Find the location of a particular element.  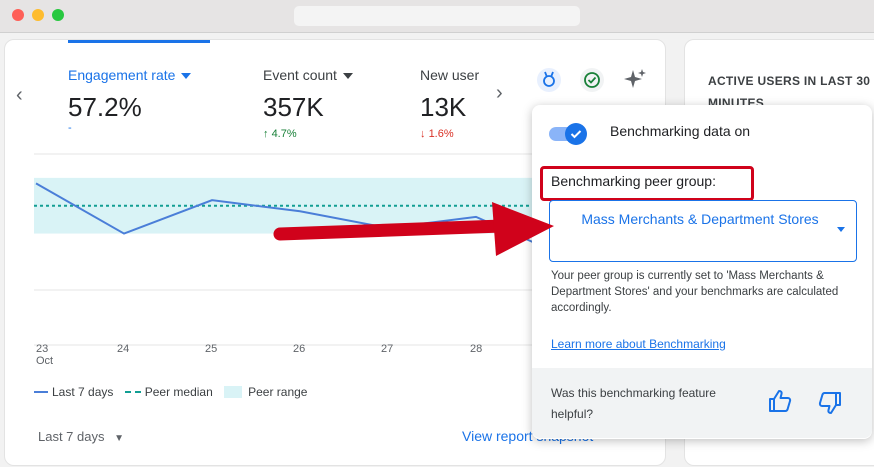

x-tick-label: 26 is located at coordinates (299, 349).